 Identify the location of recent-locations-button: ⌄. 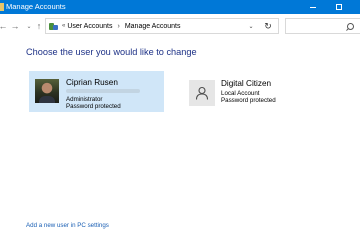
(29, 26).